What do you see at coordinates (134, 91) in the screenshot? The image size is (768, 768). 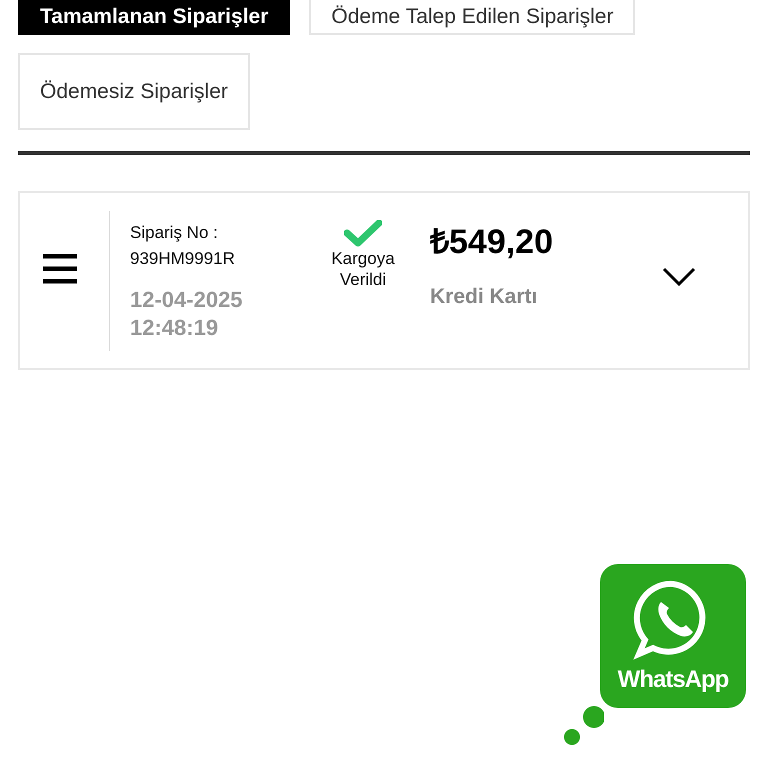 I see `order-tab: Ödemesiz Siparişler` at bounding box center [134, 91].